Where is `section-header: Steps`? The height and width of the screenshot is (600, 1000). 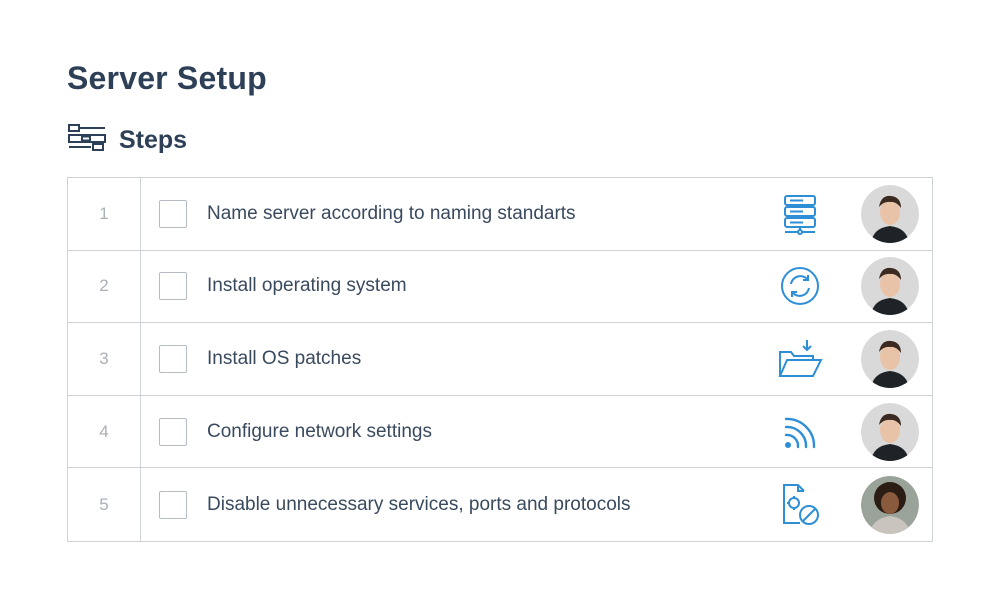 section-header: Steps is located at coordinates (127, 140).